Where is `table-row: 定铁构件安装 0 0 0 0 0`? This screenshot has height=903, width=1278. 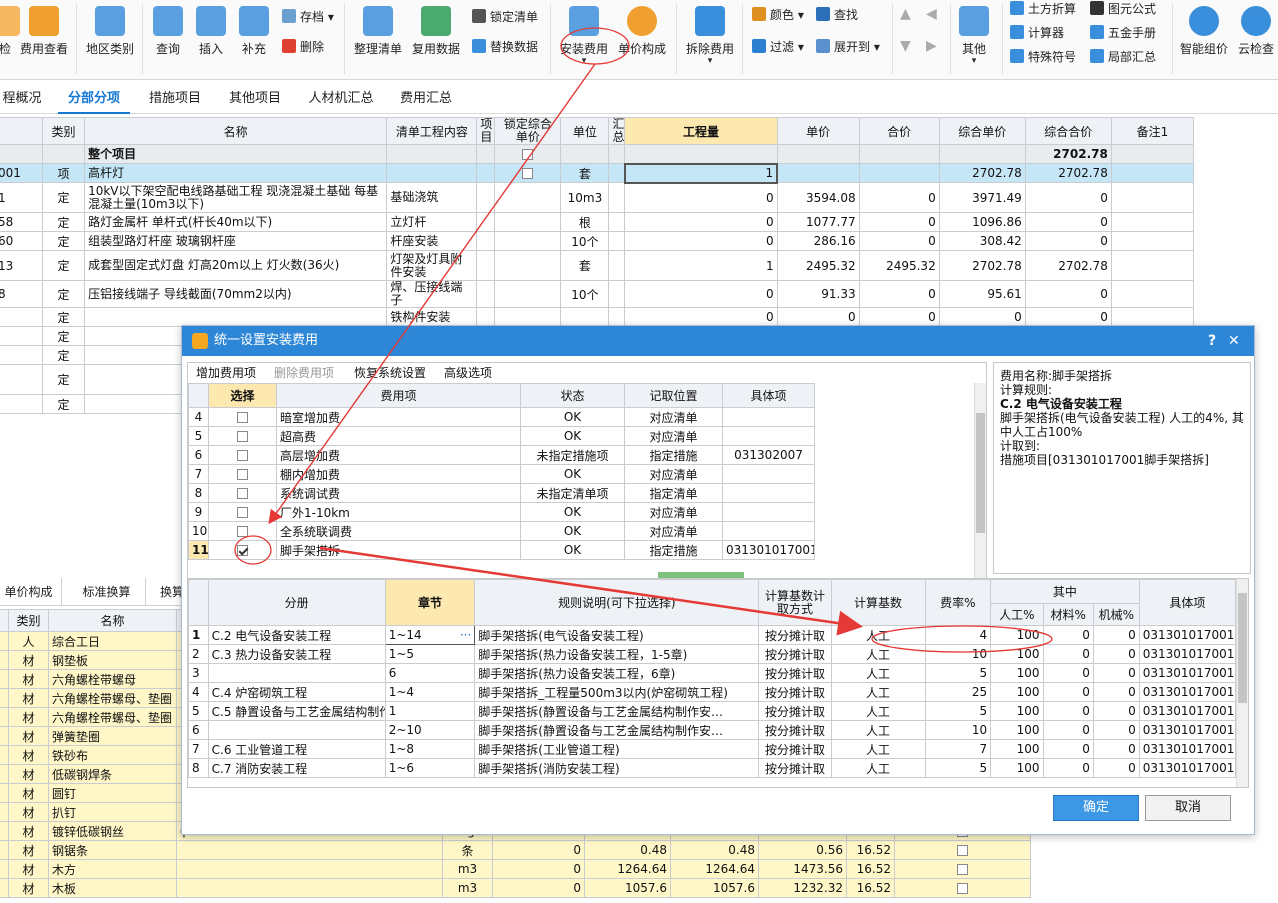 table-row: 定铁构件安装 0 0 0 0 0 is located at coordinates (597, 317).